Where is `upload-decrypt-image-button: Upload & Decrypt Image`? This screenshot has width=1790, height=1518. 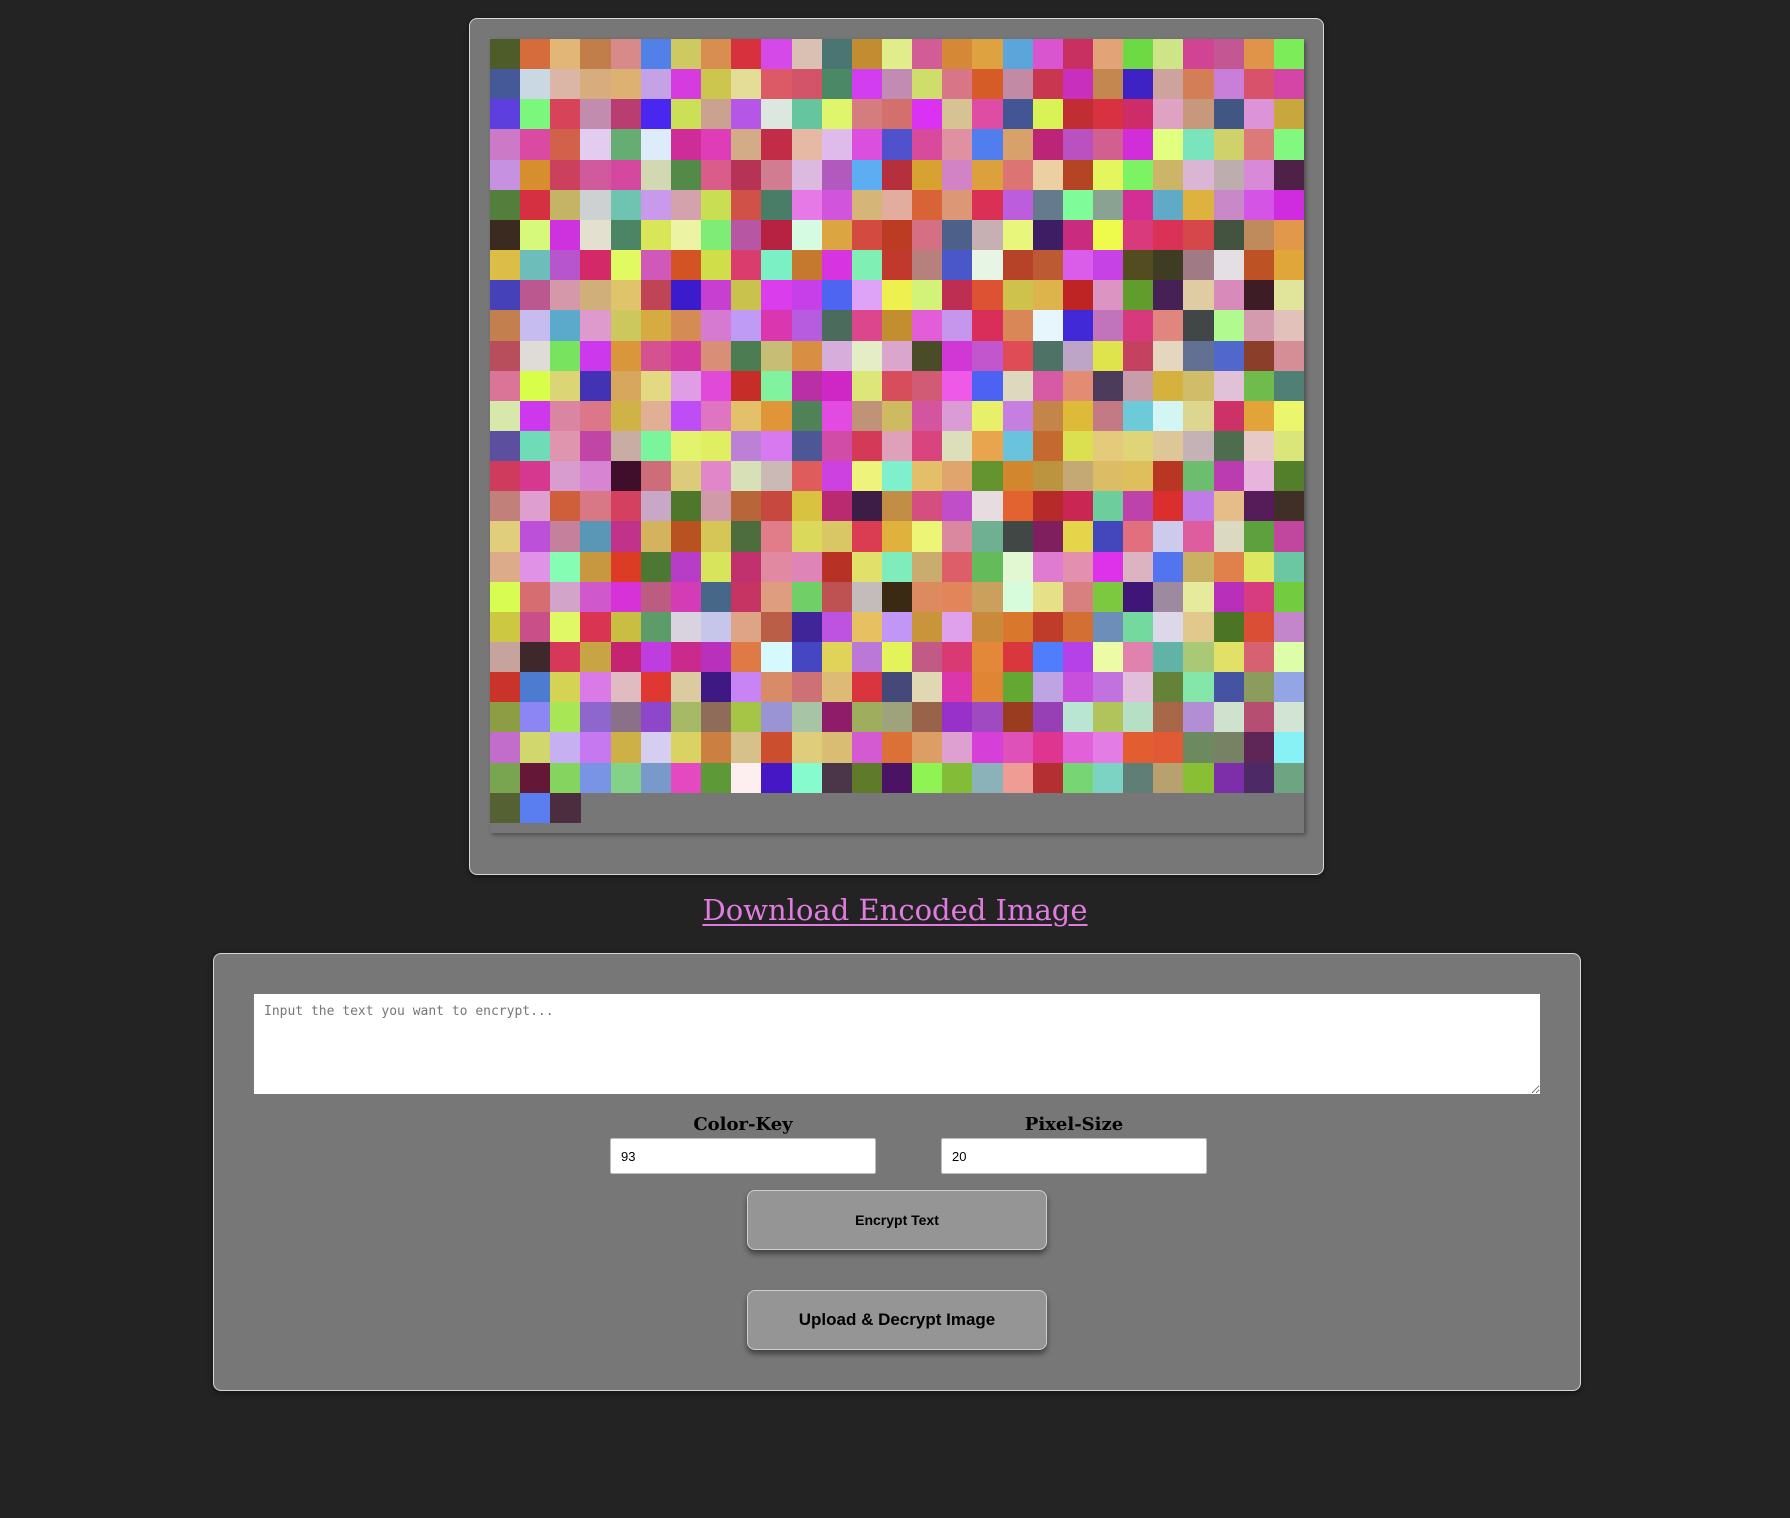
upload-decrypt-image-button: Upload & Decrypt Image is located at coordinates (897, 1320).